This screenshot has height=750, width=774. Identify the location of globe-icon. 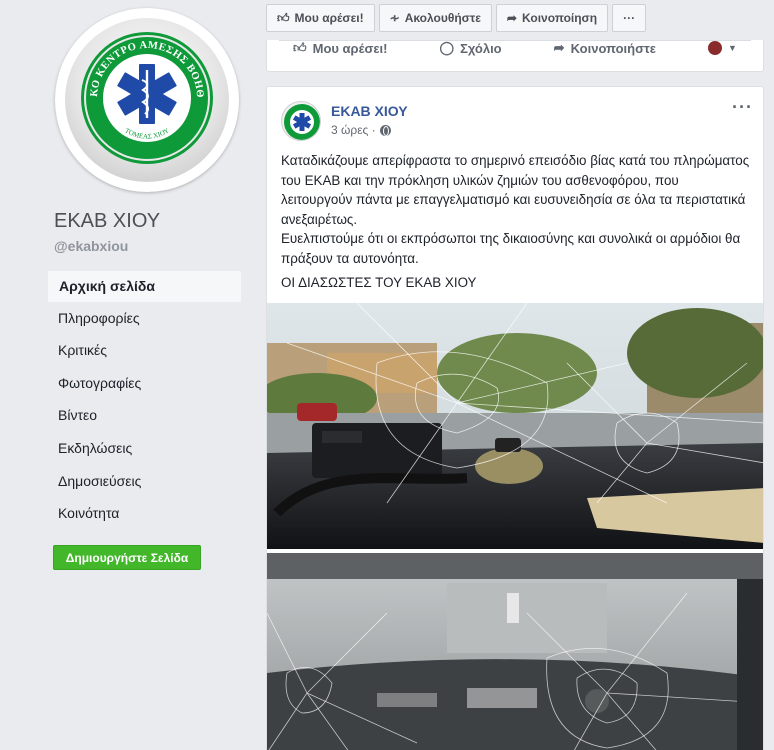
(385, 130).